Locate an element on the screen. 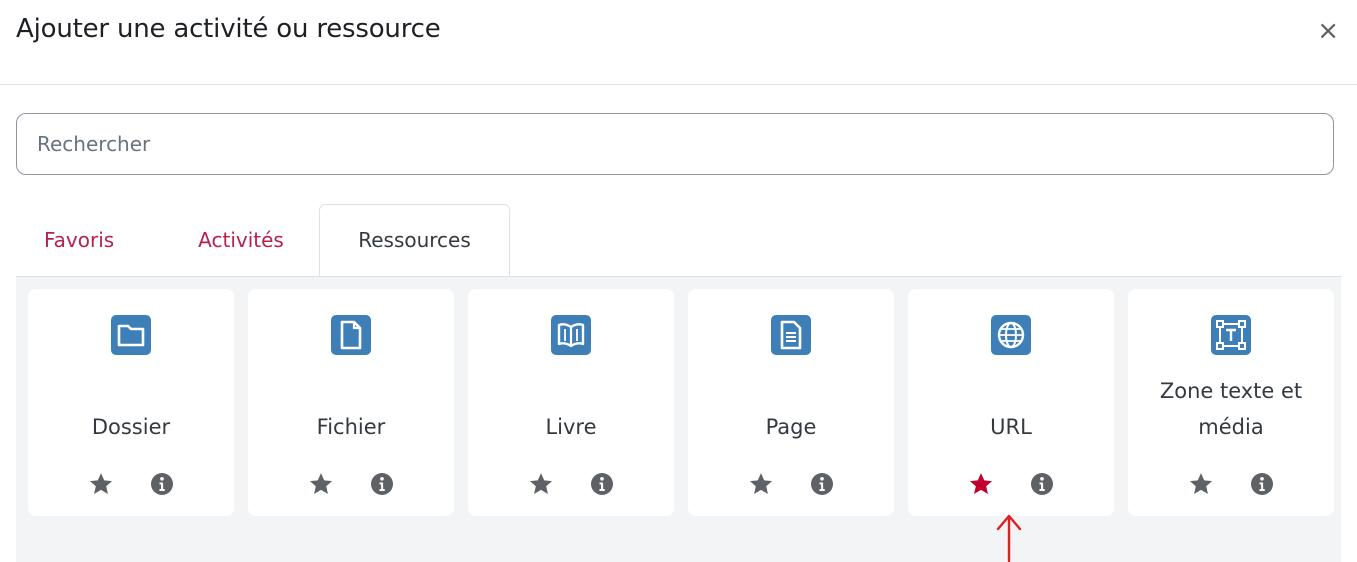 The height and width of the screenshot is (562, 1357). resource-card-livre: Livre is located at coordinates (571, 402).